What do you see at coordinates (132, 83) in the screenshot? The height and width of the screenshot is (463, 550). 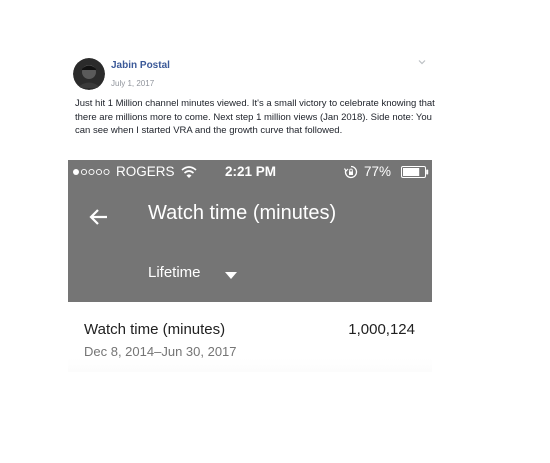 I see `post-date: July 1, 2017` at bounding box center [132, 83].